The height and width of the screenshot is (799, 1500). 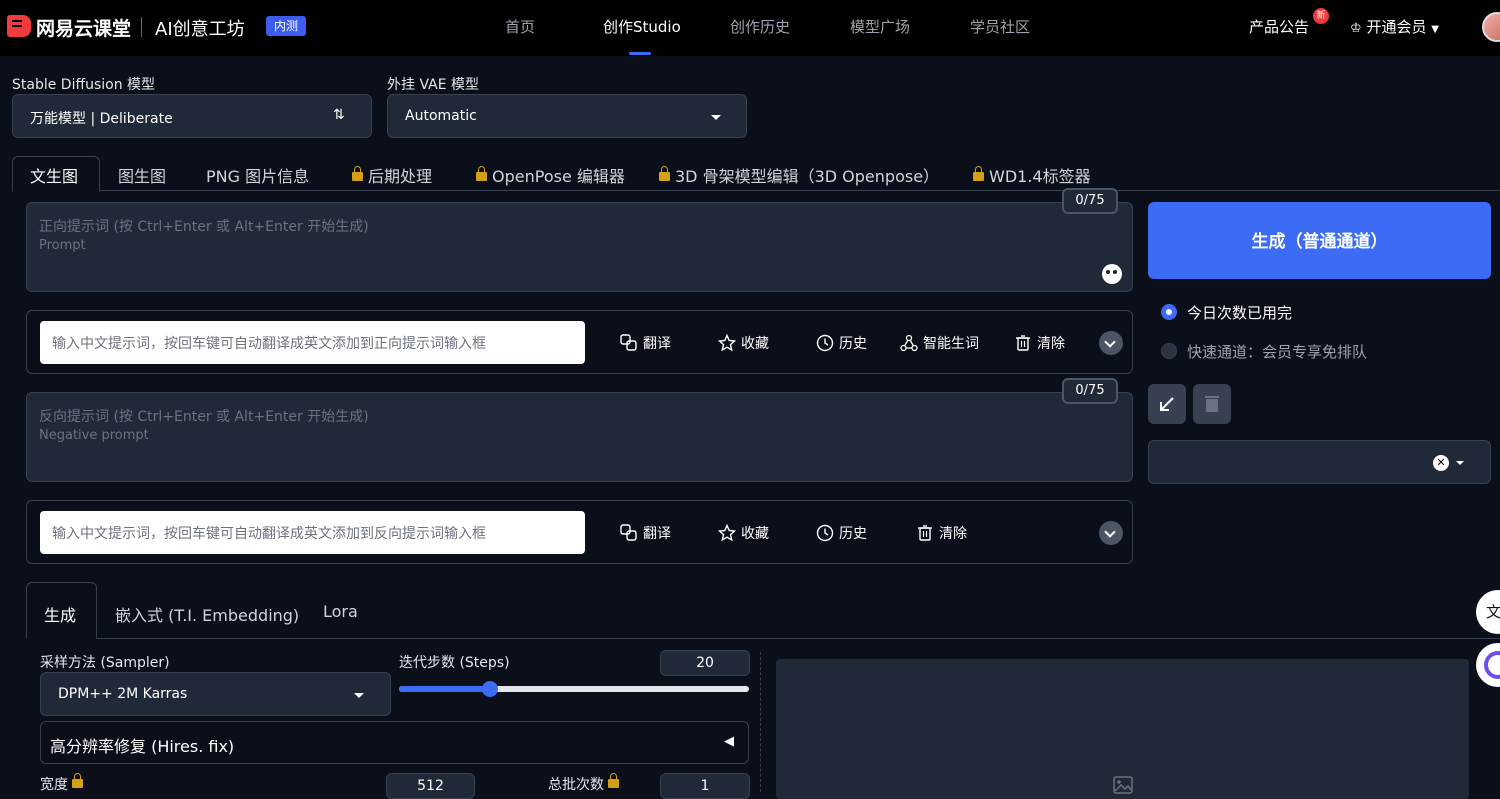 What do you see at coordinates (84, 85) in the screenshot?
I see `sd-model-label: Stable Diffusion 模型` at bounding box center [84, 85].